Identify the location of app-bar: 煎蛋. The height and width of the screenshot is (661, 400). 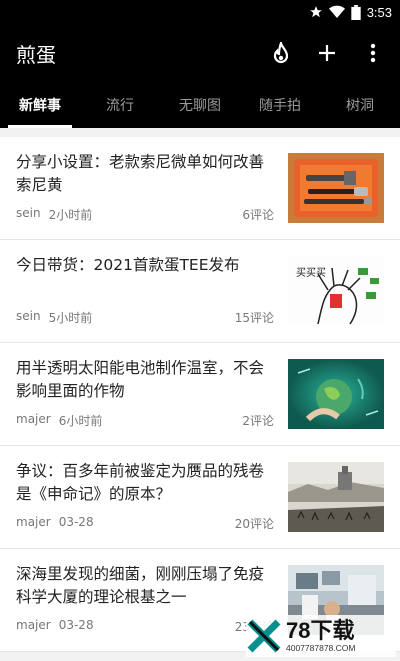
(200, 53).